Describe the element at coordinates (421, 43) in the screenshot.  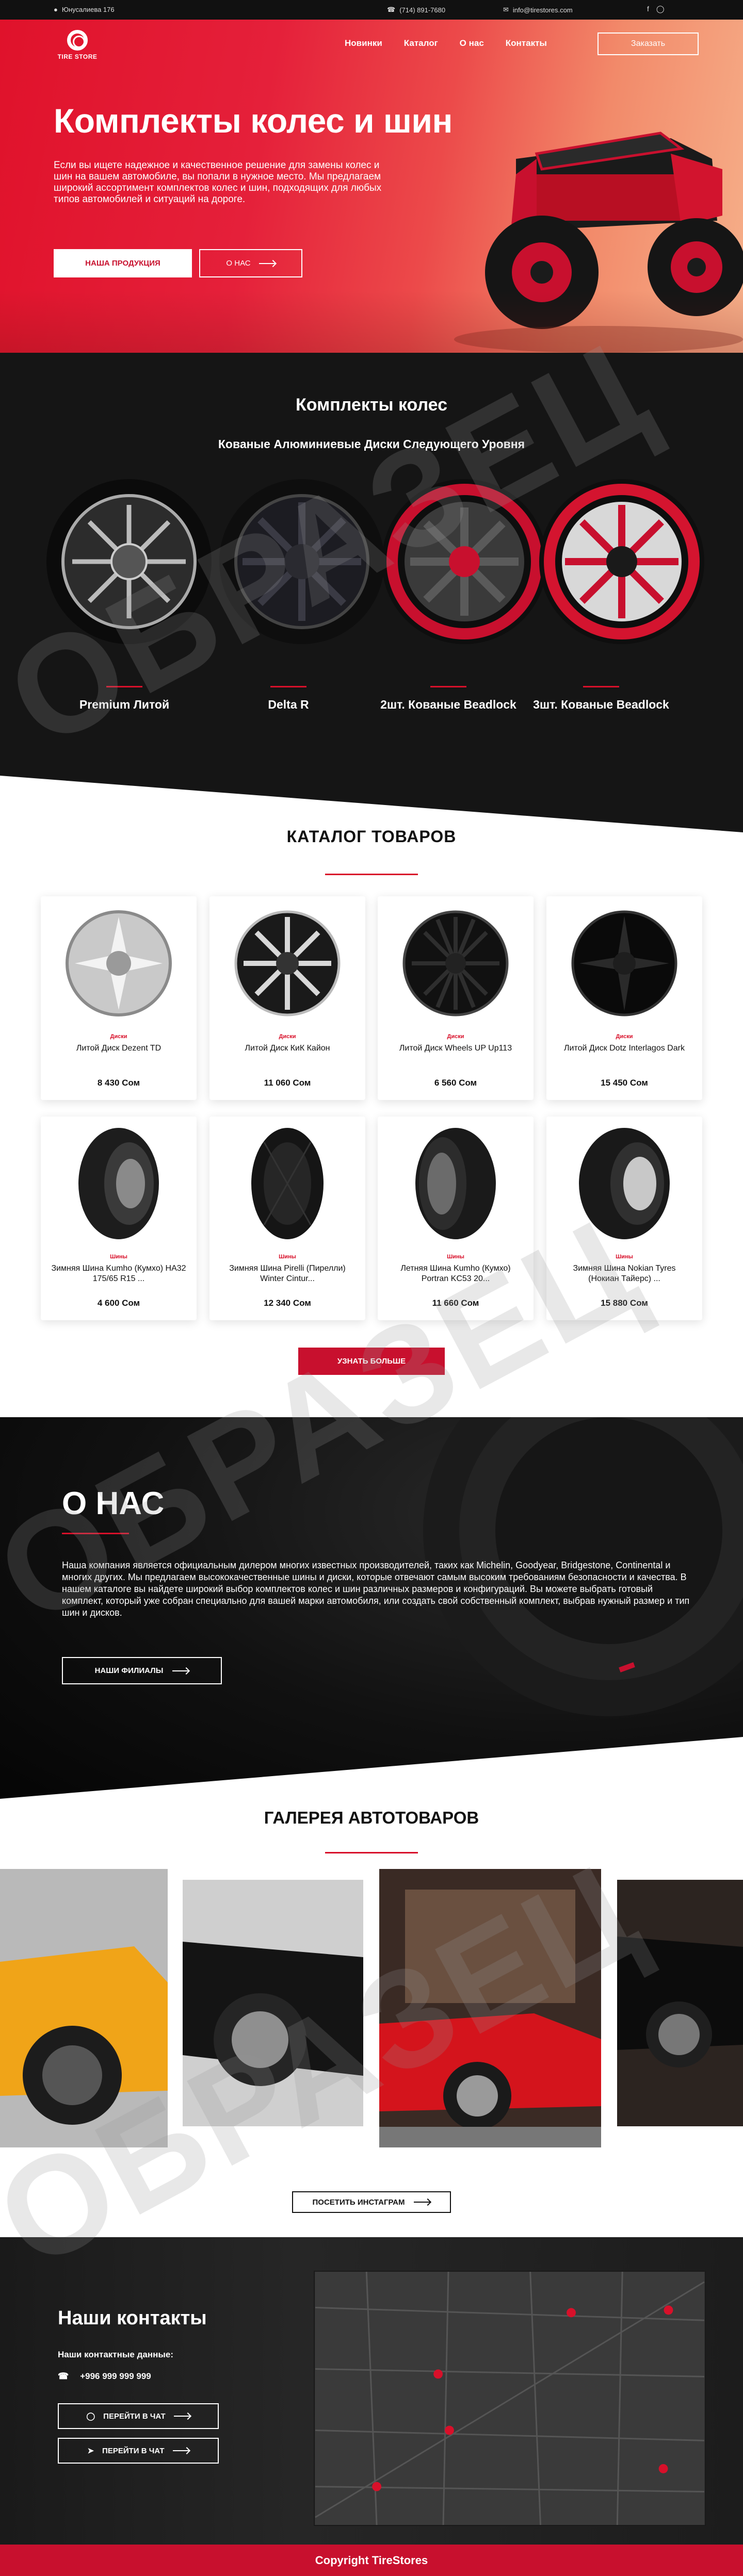
I see `nav-item-catalog: Каталог` at that location.